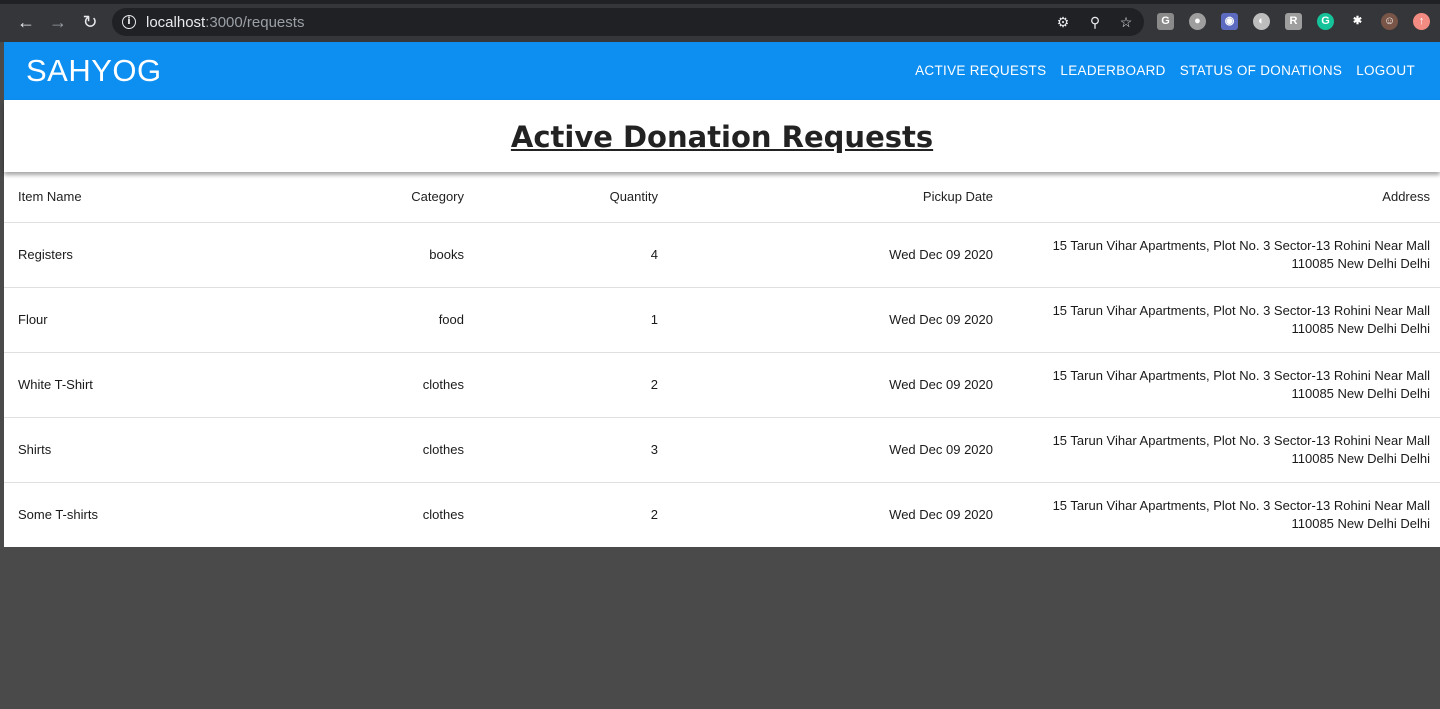 The width and height of the screenshot is (1440, 709). Describe the element at coordinates (1293, 21) in the screenshot. I see `r-extension-icon: R` at that location.